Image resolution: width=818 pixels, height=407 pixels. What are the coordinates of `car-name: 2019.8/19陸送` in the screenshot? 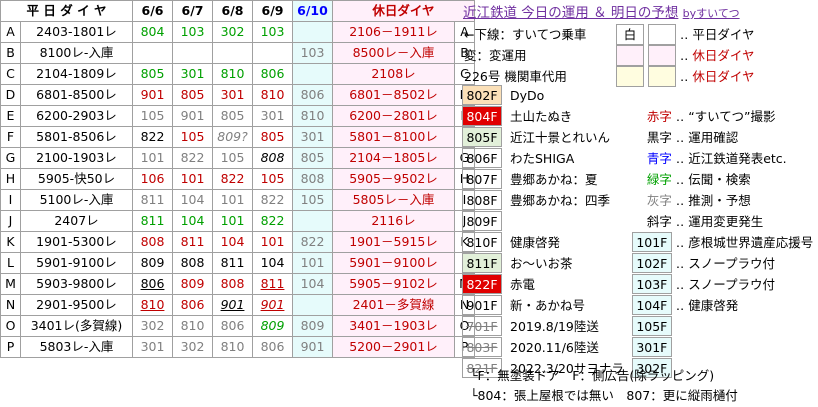 It's located at (554, 326).